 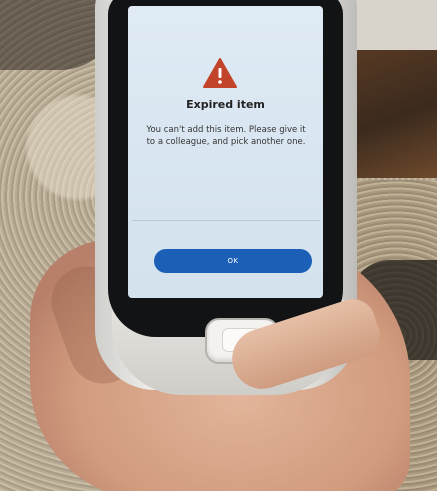 I want to click on dialog-title: Expired item, so click(x=225, y=104).